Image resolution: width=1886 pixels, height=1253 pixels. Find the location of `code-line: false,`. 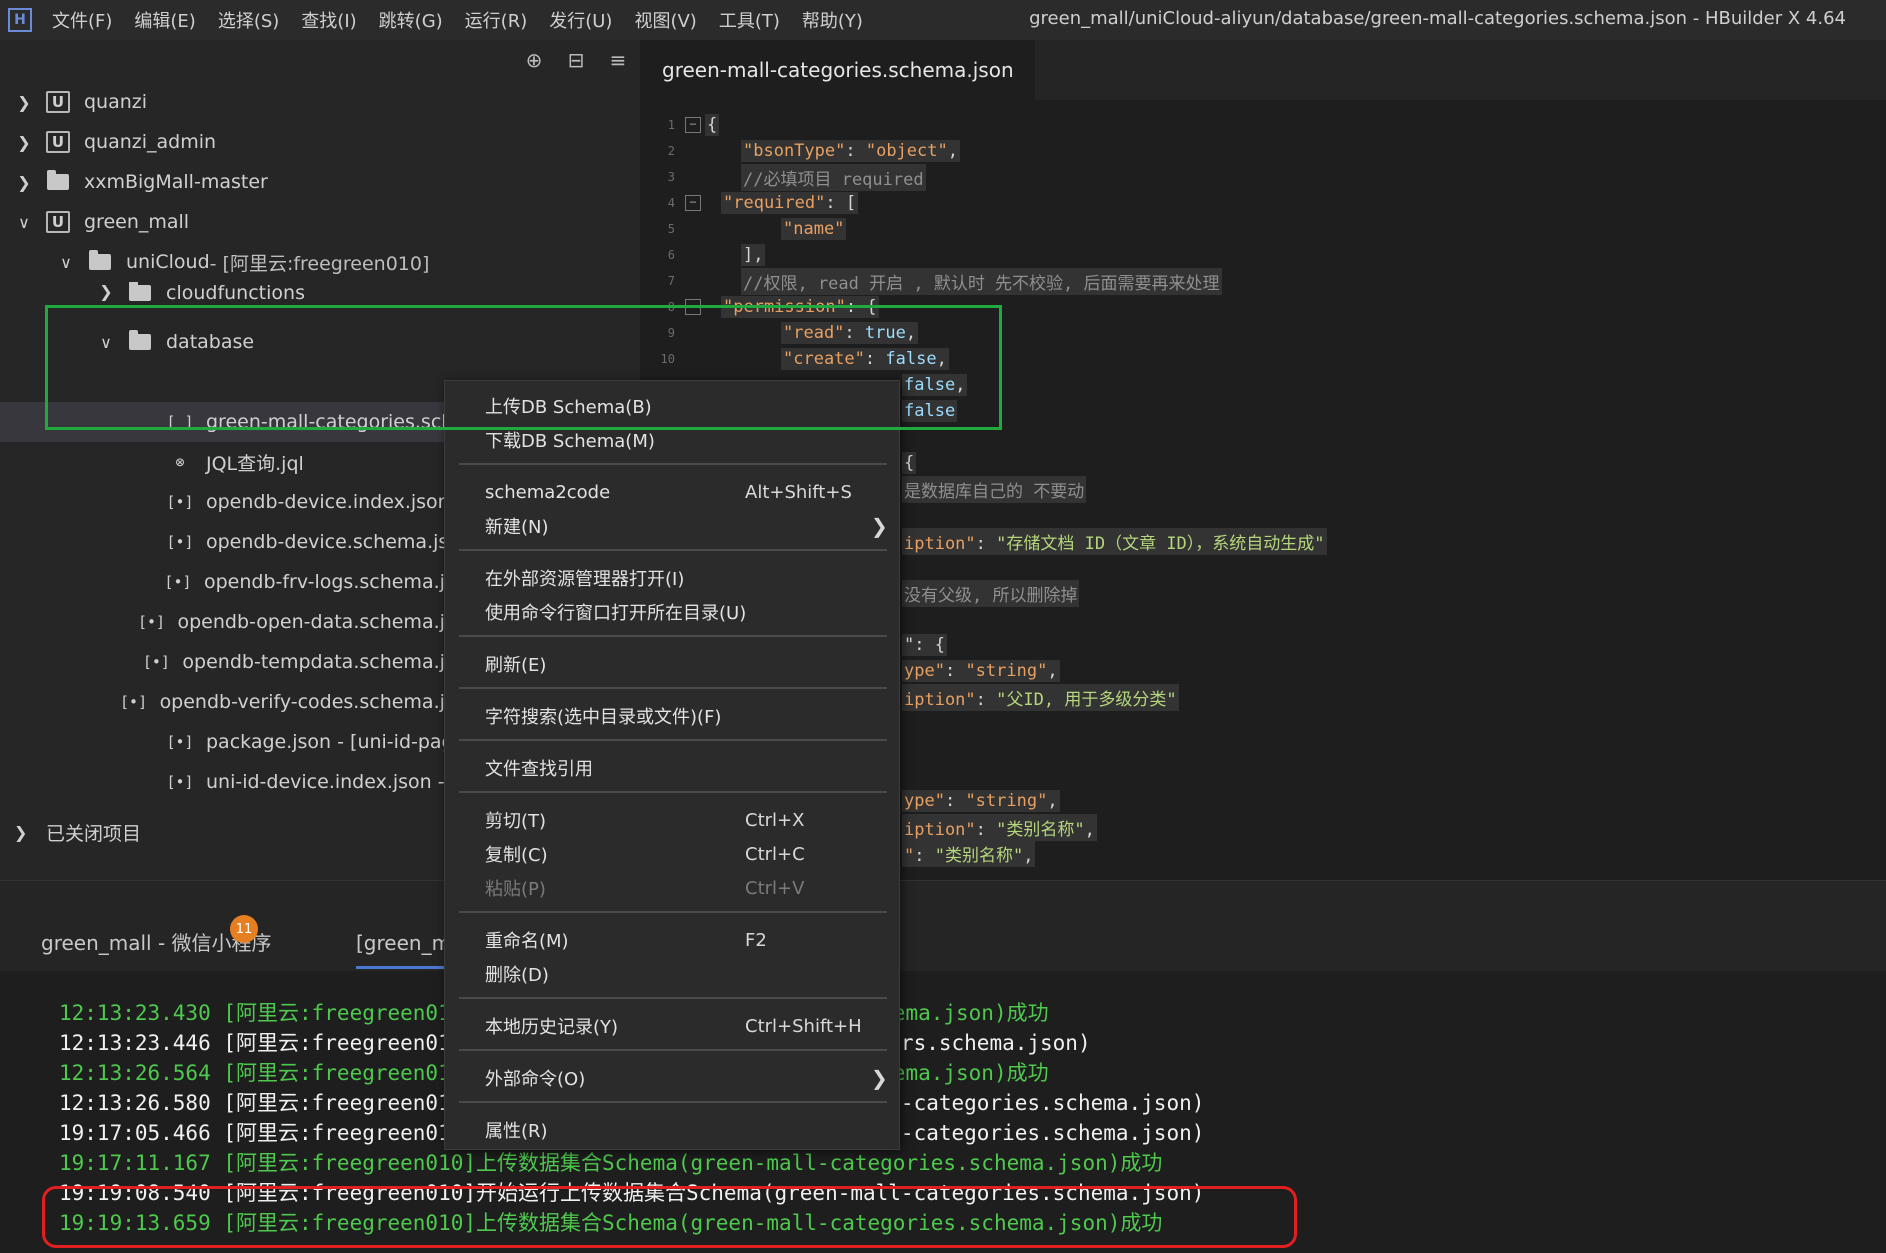

code-line: false, is located at coordinates (935, 385).